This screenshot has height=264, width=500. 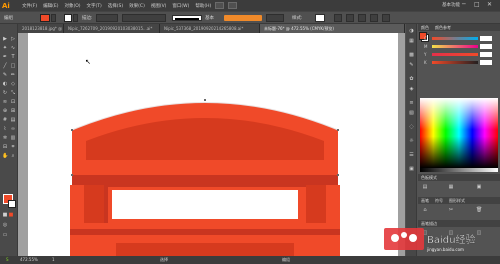 I want to click on menu-view: 视图(V), so click(x=159, y=6).